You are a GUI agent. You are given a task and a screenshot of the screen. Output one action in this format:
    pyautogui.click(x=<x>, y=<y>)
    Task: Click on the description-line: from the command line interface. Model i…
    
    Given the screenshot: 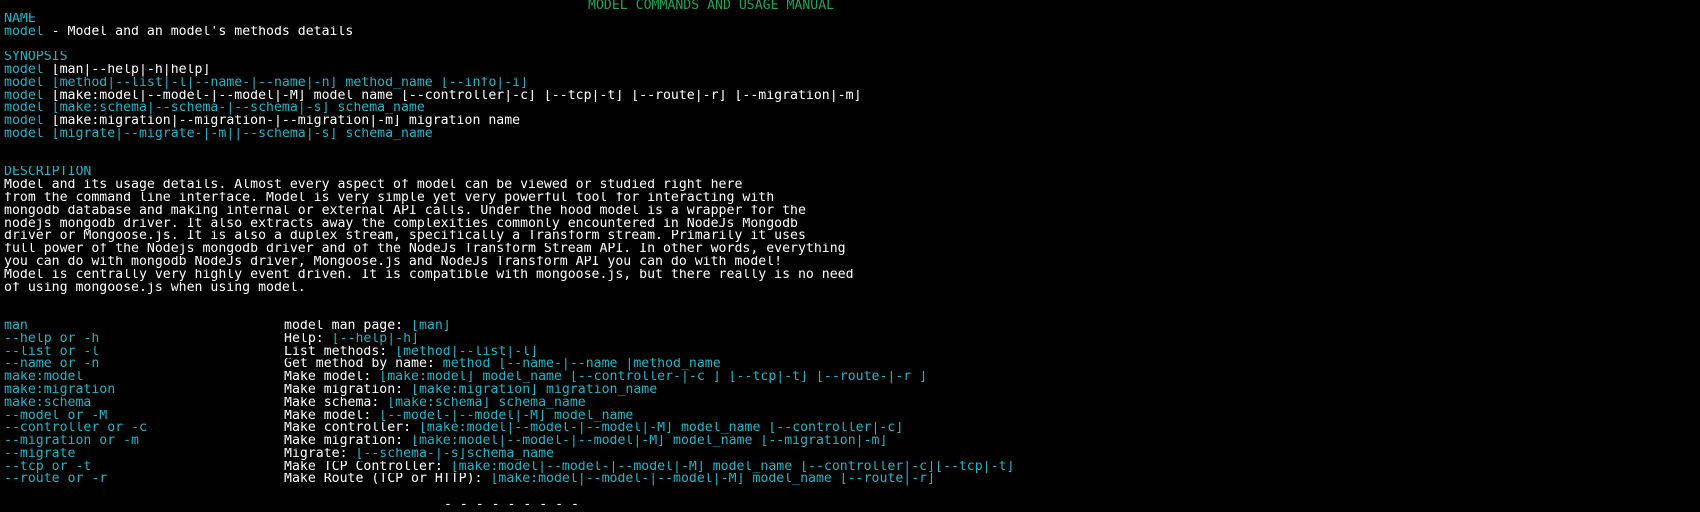 What is the action you would take?
    pyautogui.click(x=389, y=198)
    